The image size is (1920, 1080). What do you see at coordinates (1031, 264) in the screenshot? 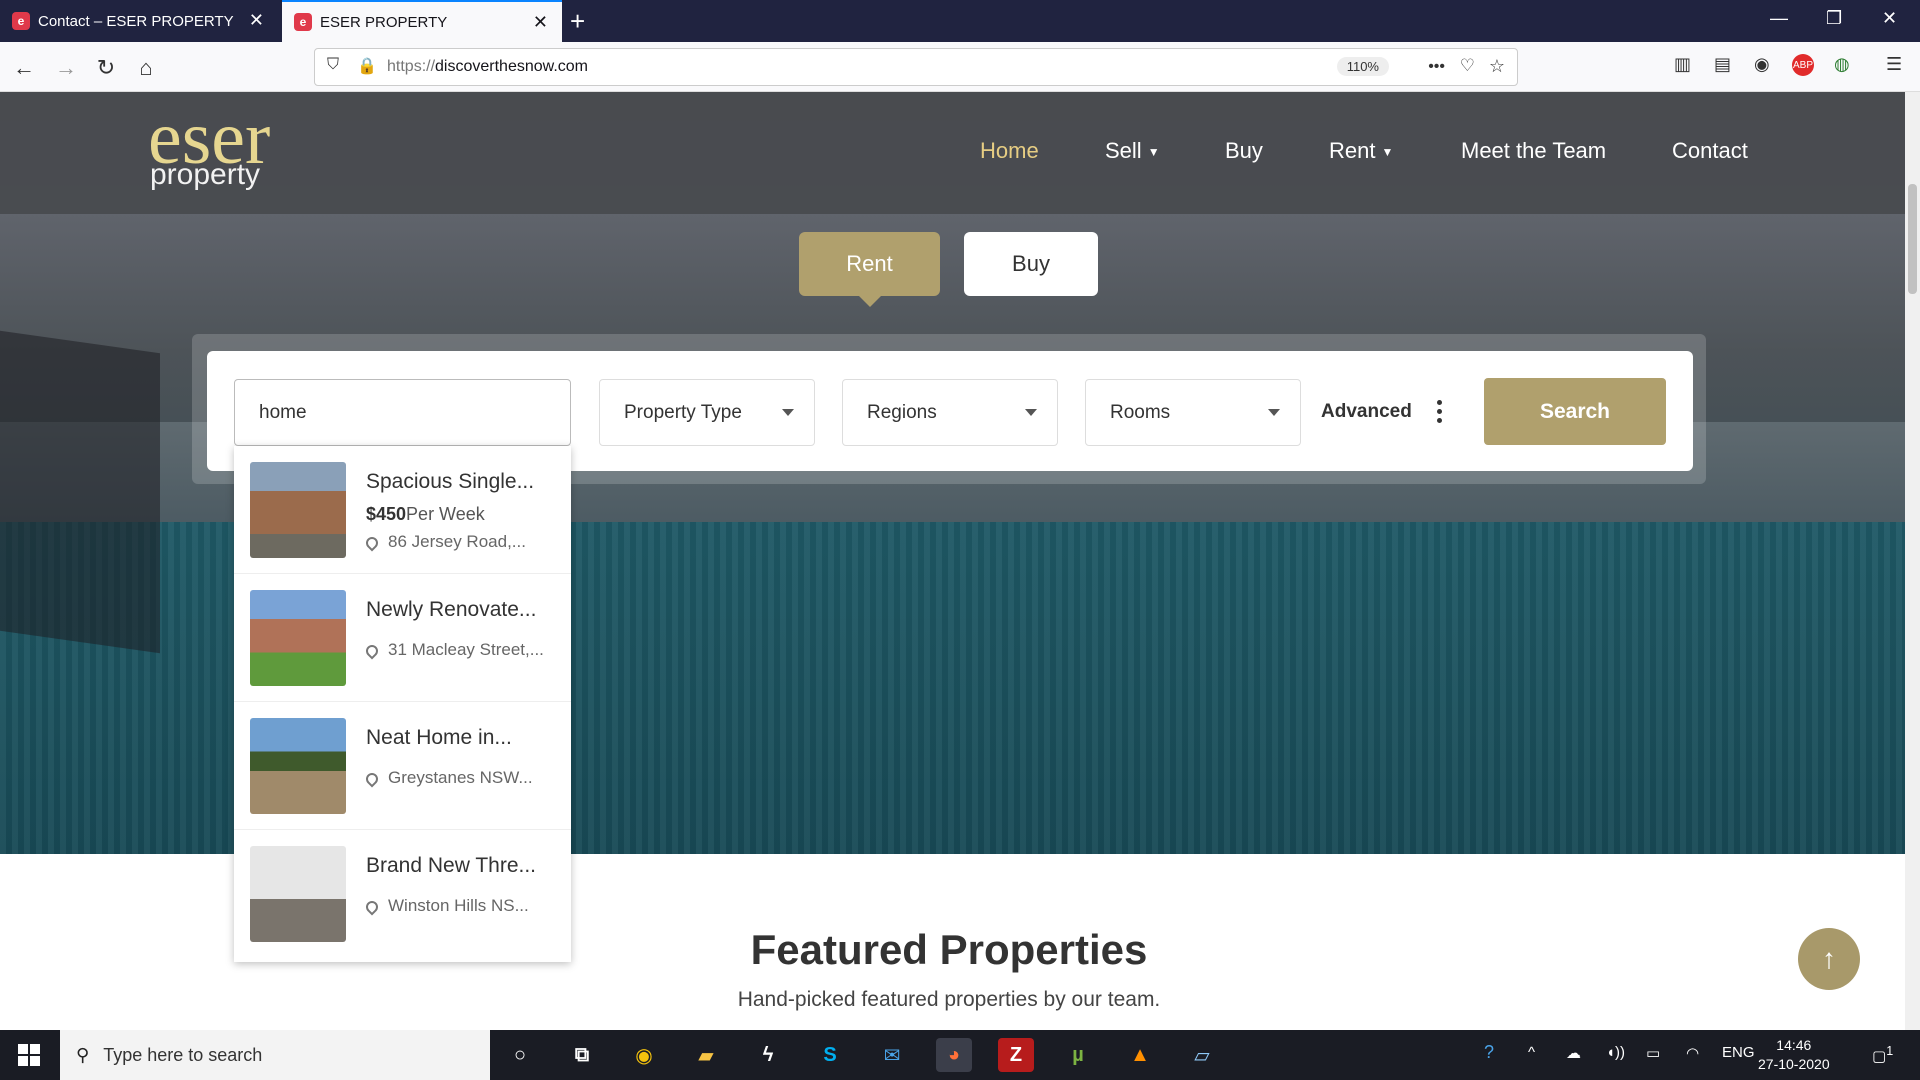
I see `buy-tab: Buy` at bounding box center [1031, 264].